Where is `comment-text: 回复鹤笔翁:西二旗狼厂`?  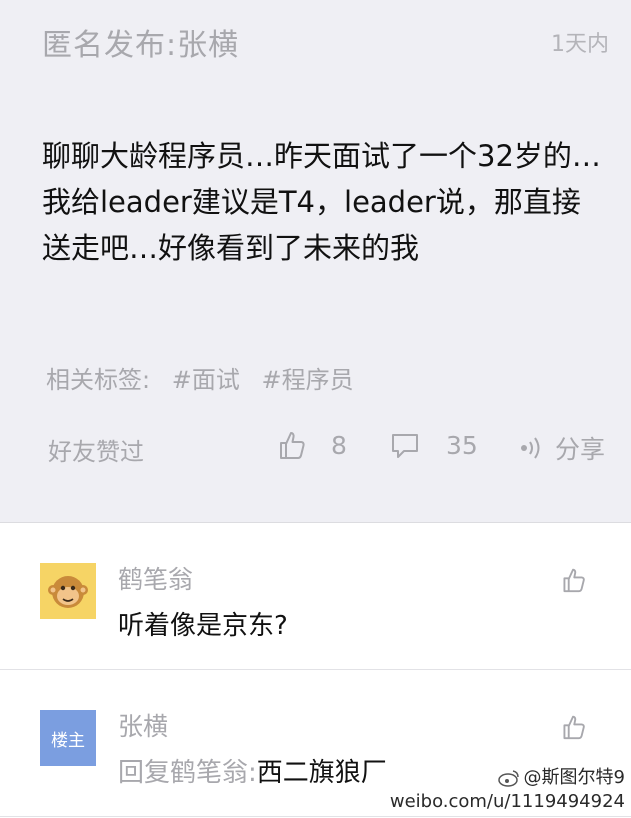 comment-text: 回复鹤笔翁:西二旗狼厂 is located at coordinates (252, 770).